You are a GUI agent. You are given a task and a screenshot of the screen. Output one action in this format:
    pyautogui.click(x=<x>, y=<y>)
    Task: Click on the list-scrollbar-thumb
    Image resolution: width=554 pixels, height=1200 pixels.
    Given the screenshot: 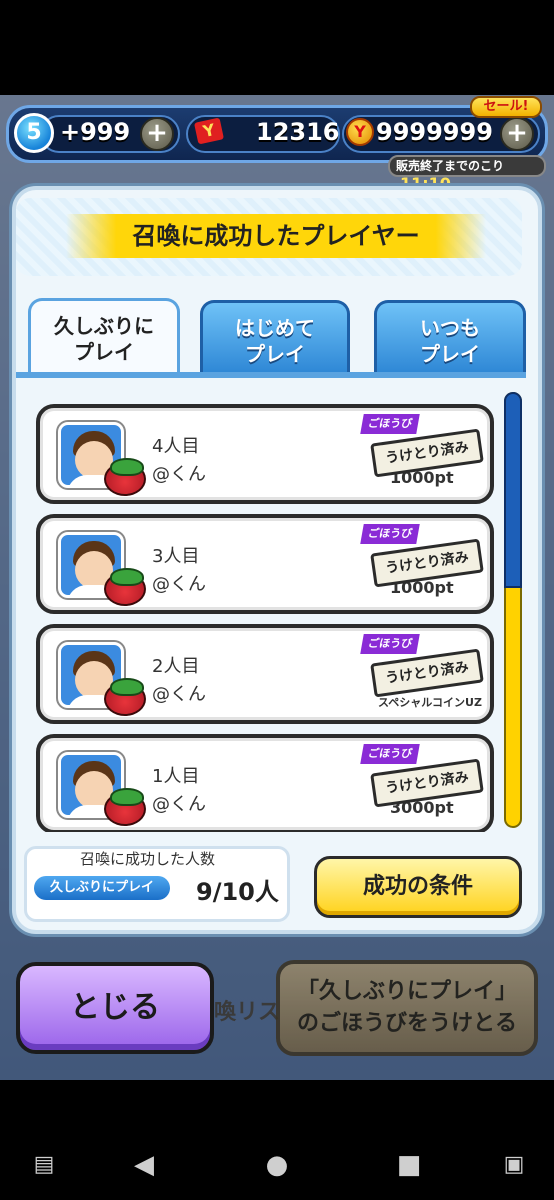 What is the action you would take?
    pyautogui.click(x=513, y=490)
    